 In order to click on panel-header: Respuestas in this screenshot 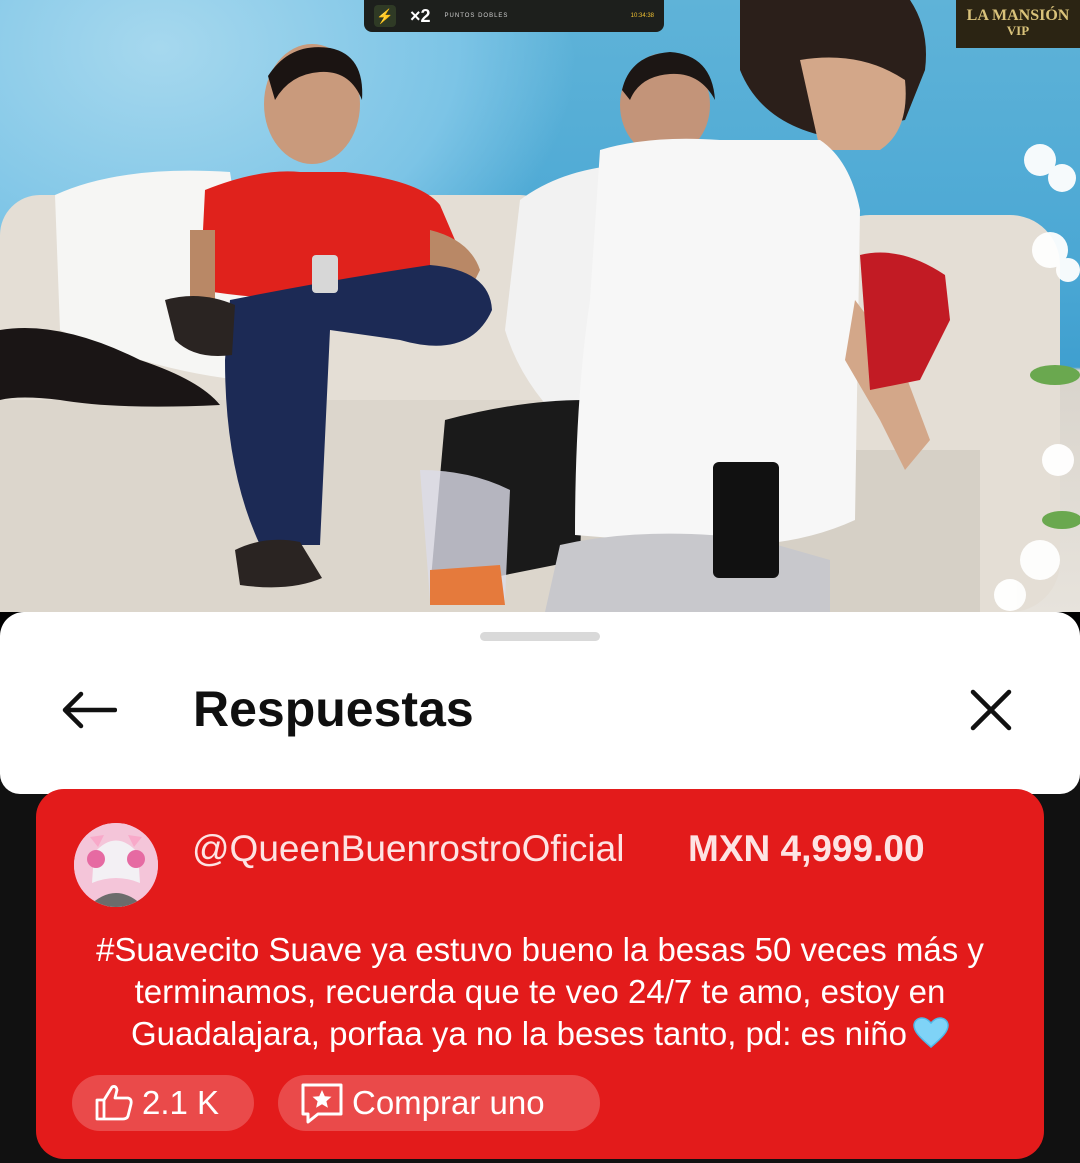, I will do `click(540, 714)`.